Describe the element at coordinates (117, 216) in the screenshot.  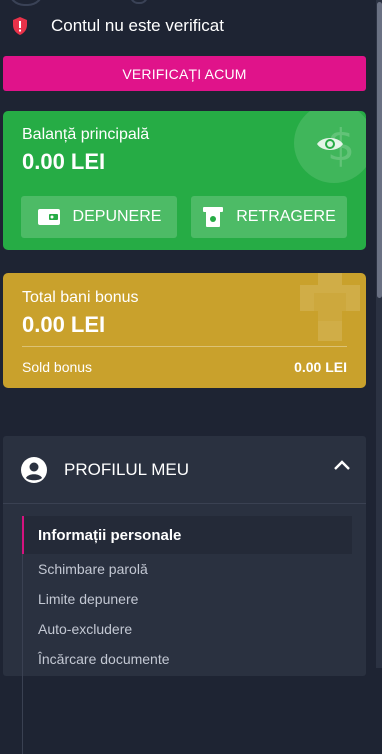
I see `deposit-label: DEPUNERE` at that location.